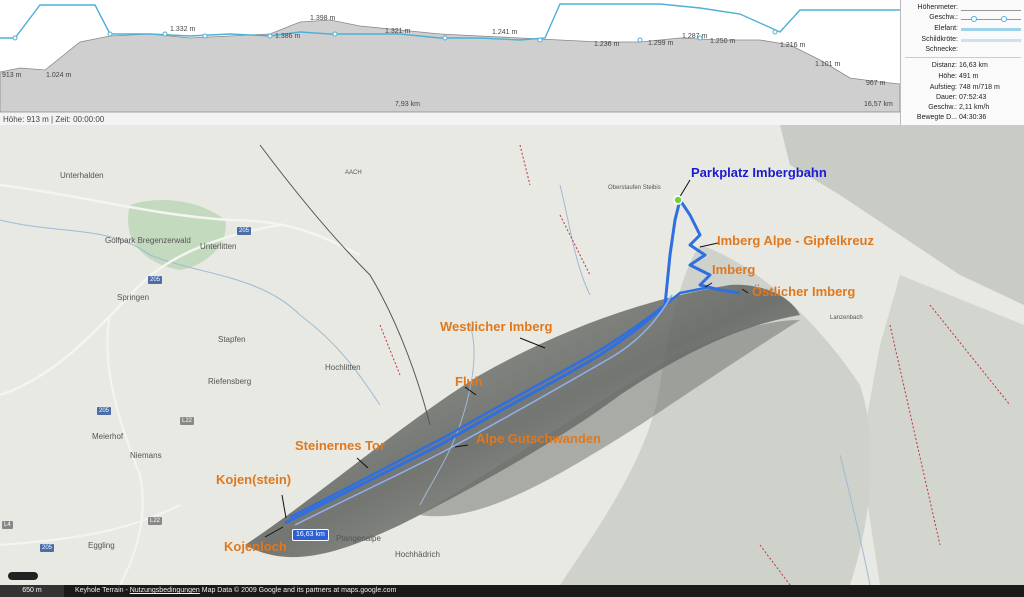 This screenshot has height=597, width=1024. Describe the element at coordinates (253, 479) in the screenshot. I see `annotation-kojen-stein: Kojen(stein)` at that location.